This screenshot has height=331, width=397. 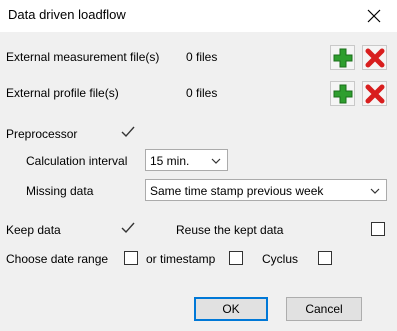 What do you see at coordinates (237, 191) in the screenshot?
I see `missing-data-value: Same time stamp previous week` at bounding box center [237, 191].